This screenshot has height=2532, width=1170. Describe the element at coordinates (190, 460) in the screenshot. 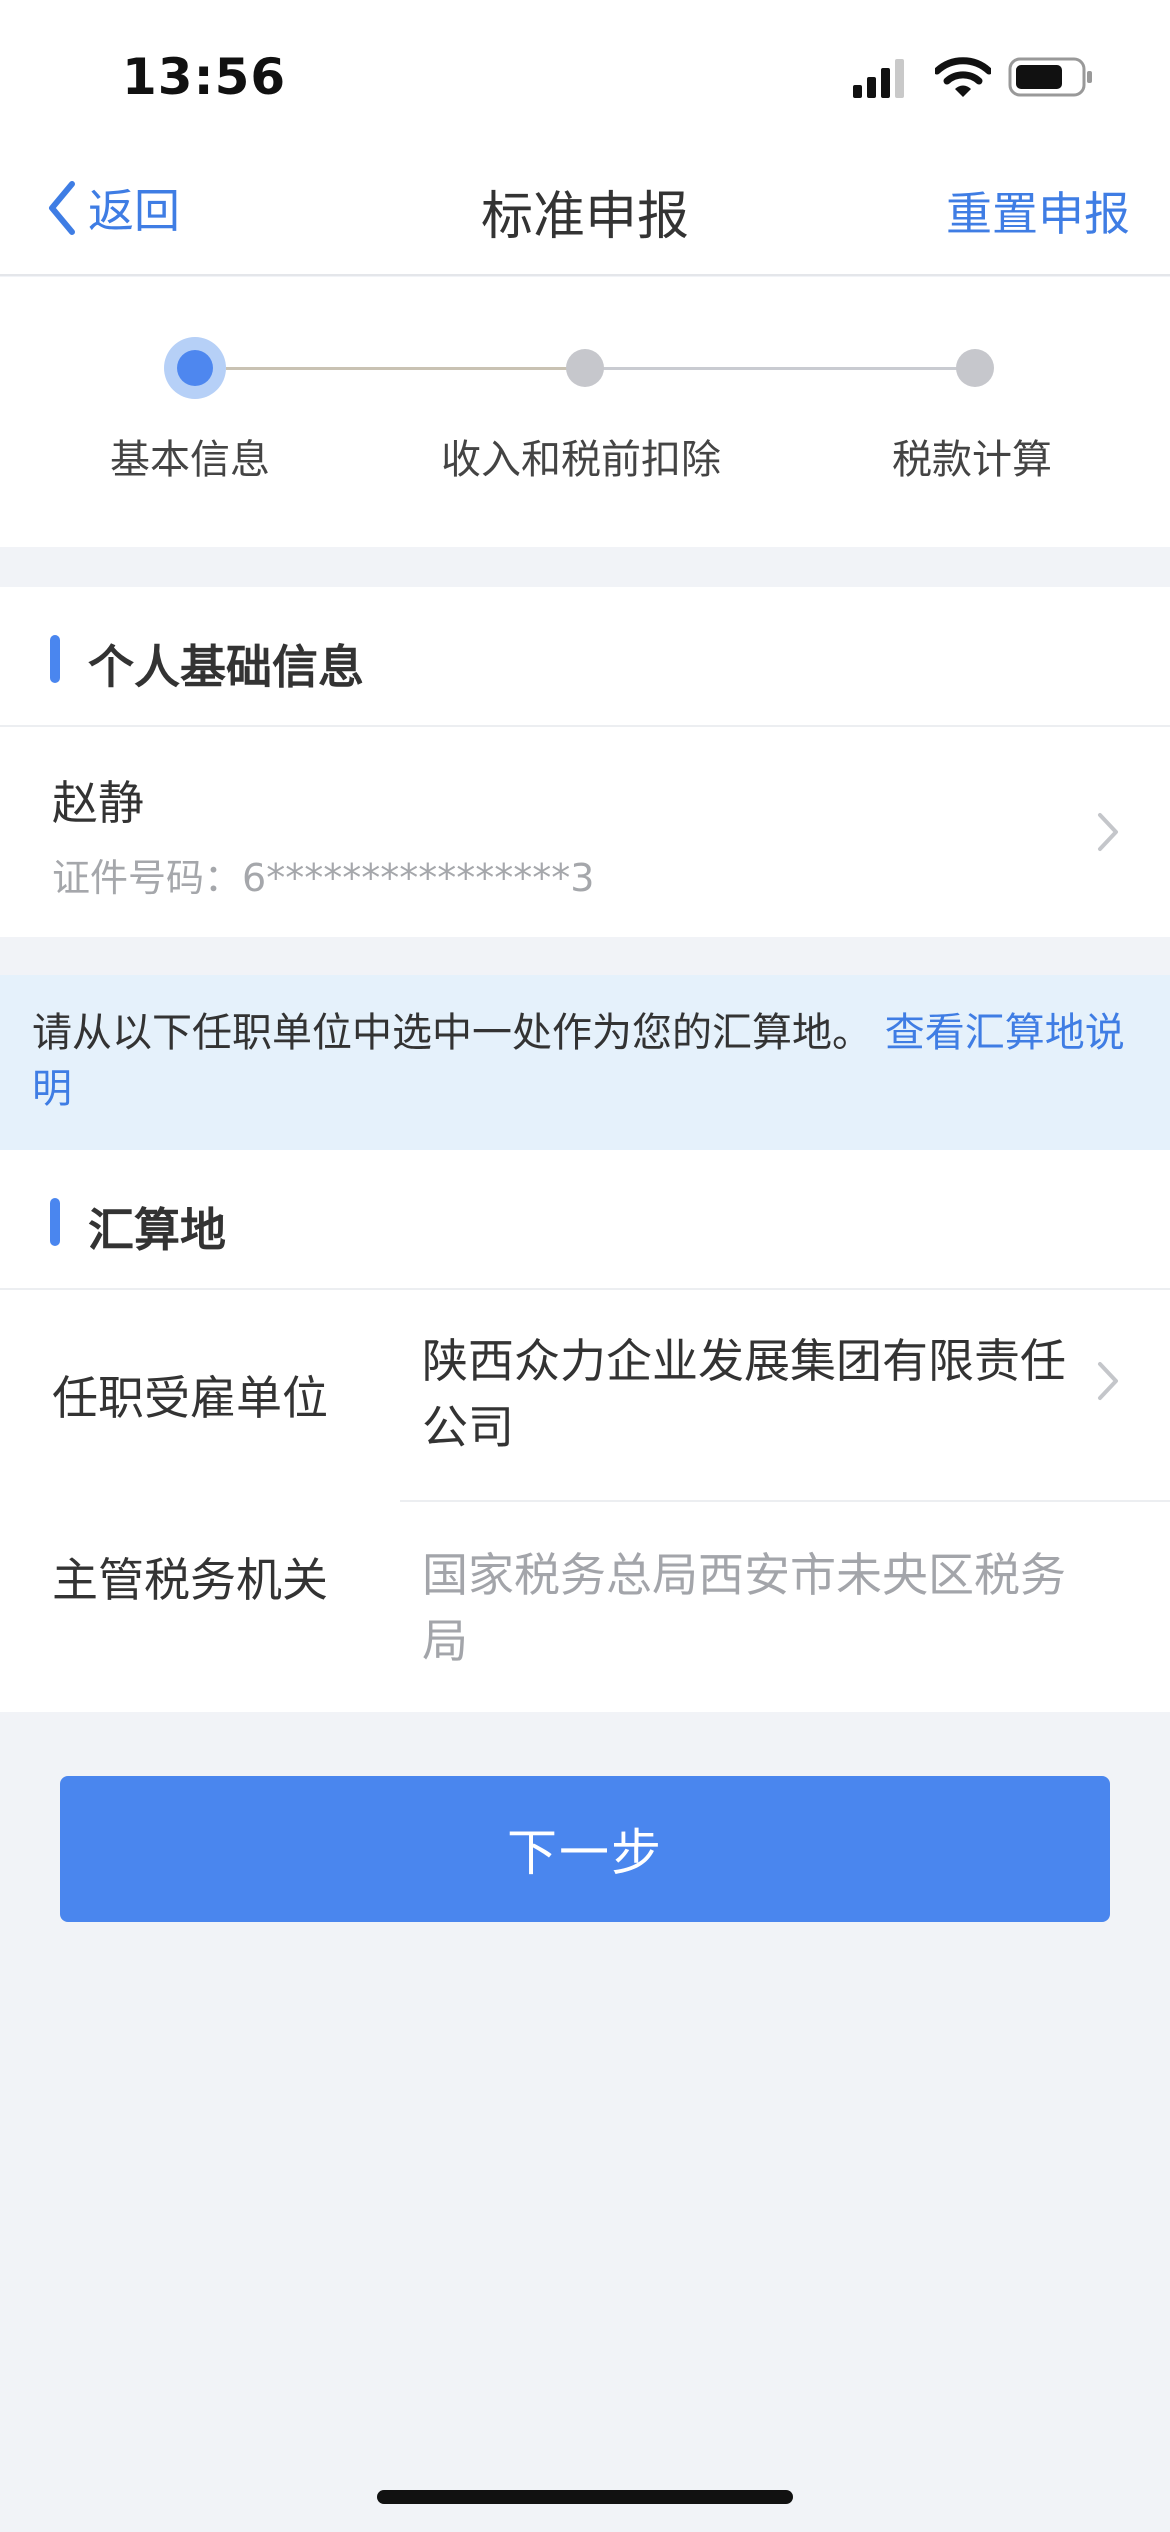

I see `step-label-basic-info: 基本信息` at that location.